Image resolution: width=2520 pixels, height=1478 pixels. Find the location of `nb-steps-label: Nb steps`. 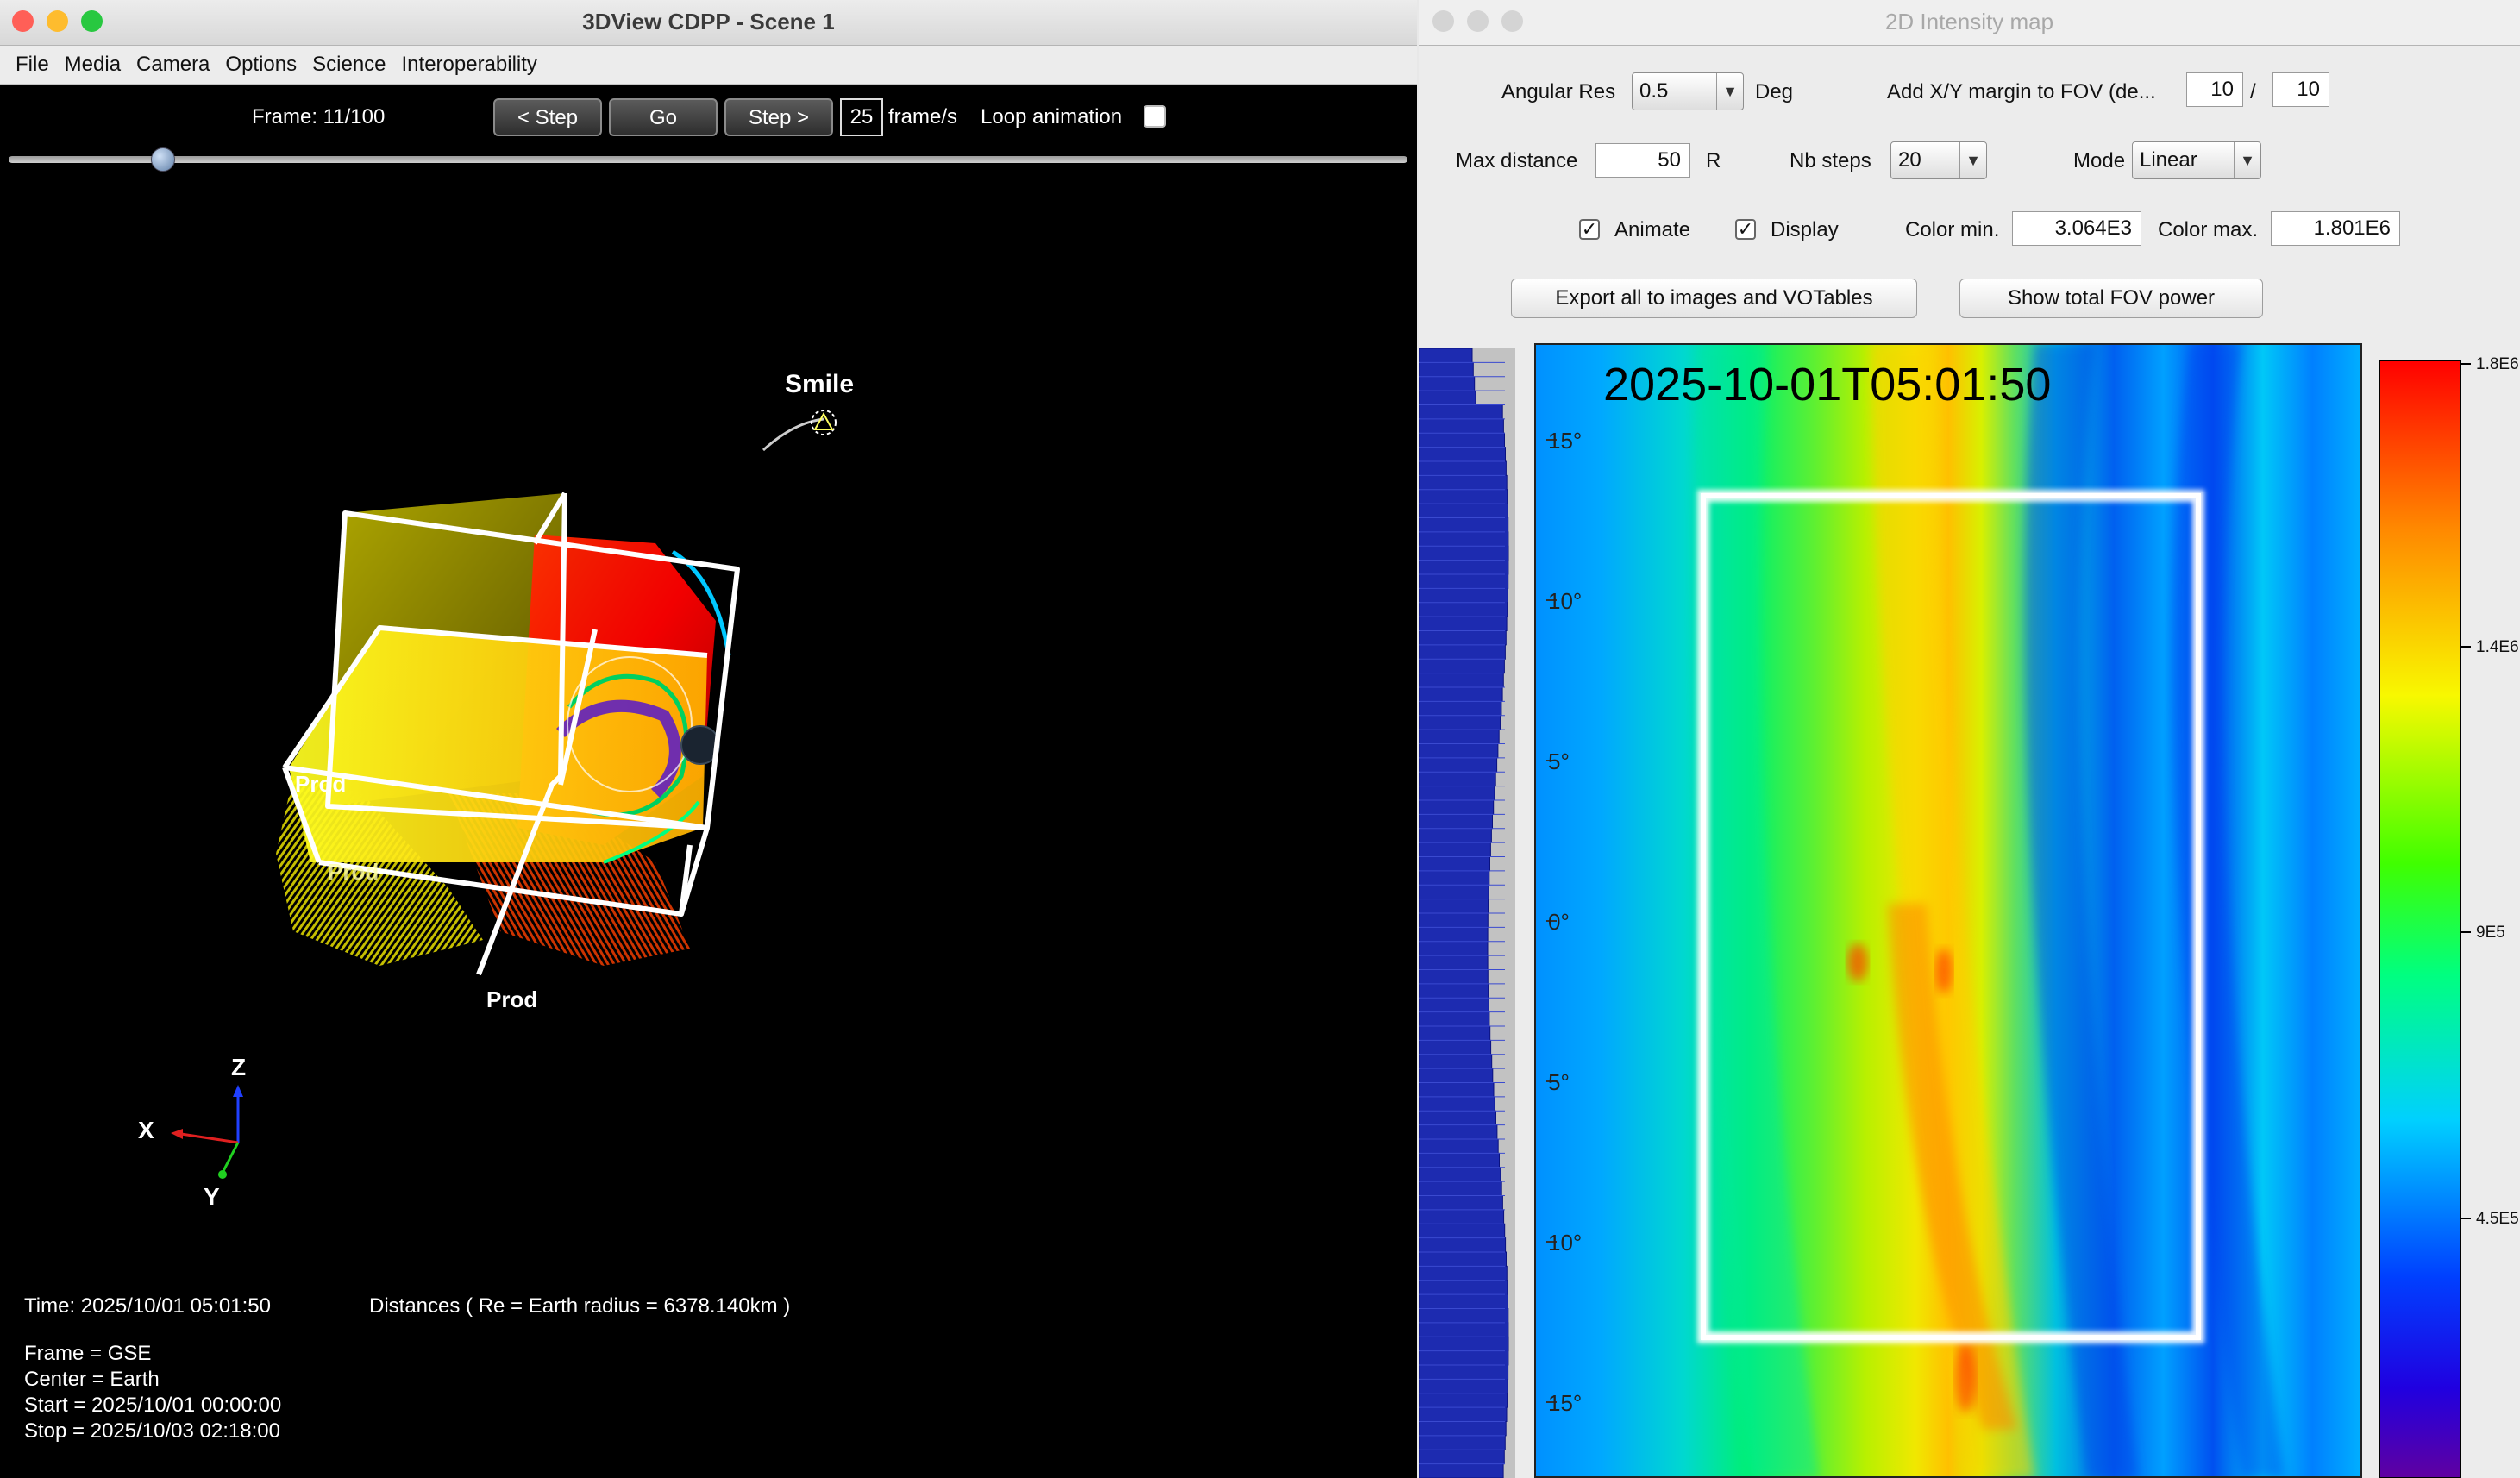

nb-steps-label: Nb steps is located at coordinates (1831, 160).